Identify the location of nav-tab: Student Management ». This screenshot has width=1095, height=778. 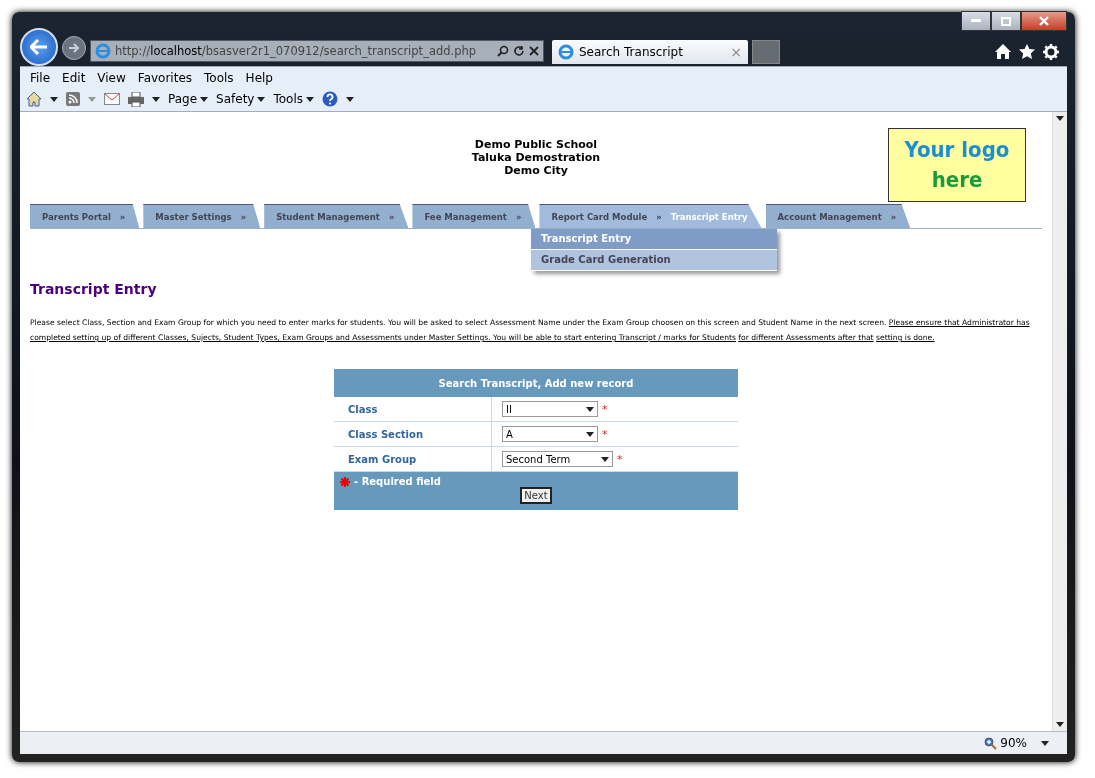
(336, 216).